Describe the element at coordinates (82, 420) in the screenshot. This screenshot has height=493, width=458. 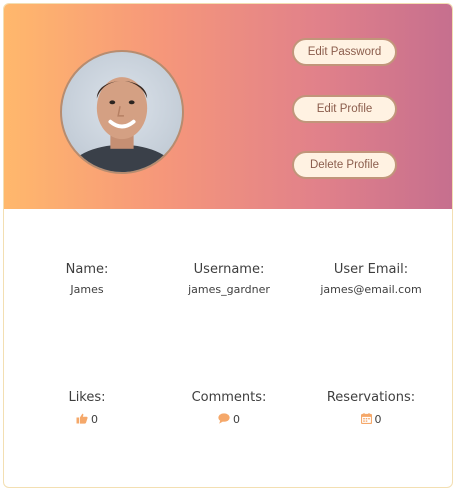
I see `thumbs-up-icon` at that location.